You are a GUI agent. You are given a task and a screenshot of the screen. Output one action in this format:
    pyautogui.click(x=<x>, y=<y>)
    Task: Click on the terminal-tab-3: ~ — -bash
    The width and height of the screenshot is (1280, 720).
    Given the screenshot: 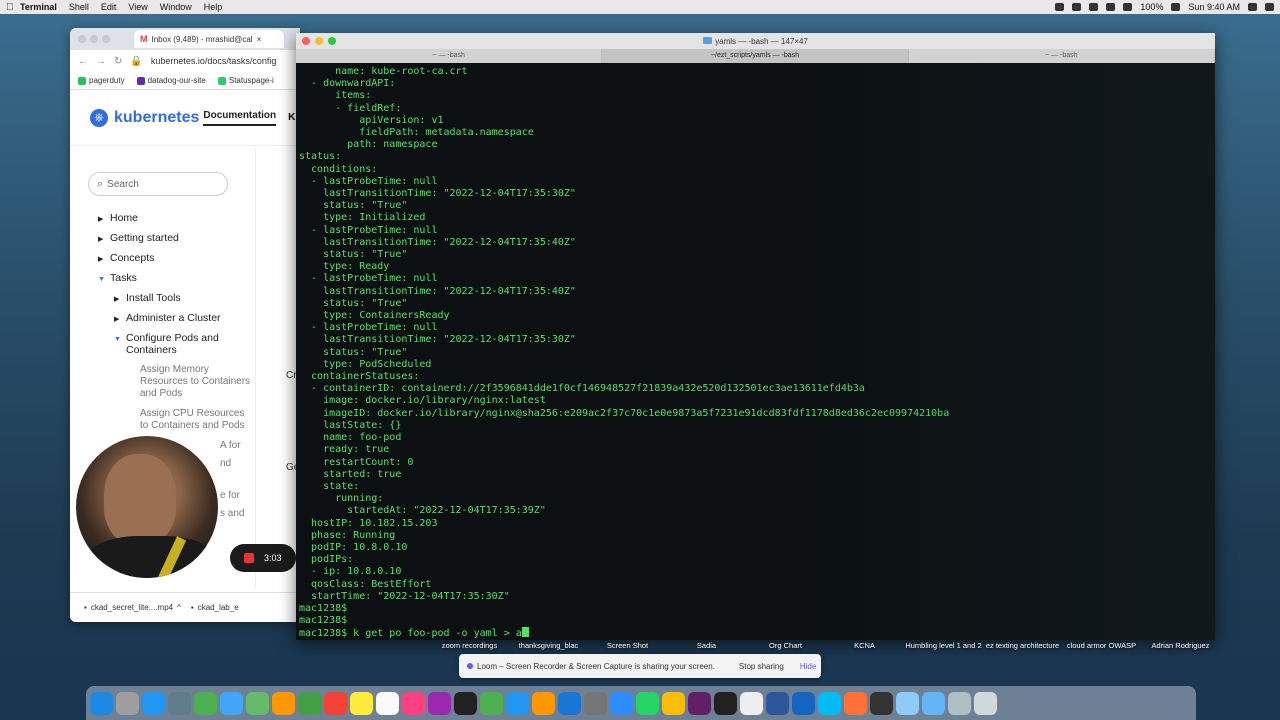 What is the action you would take?
    pyautogui.click(x=1062, y=56)
    